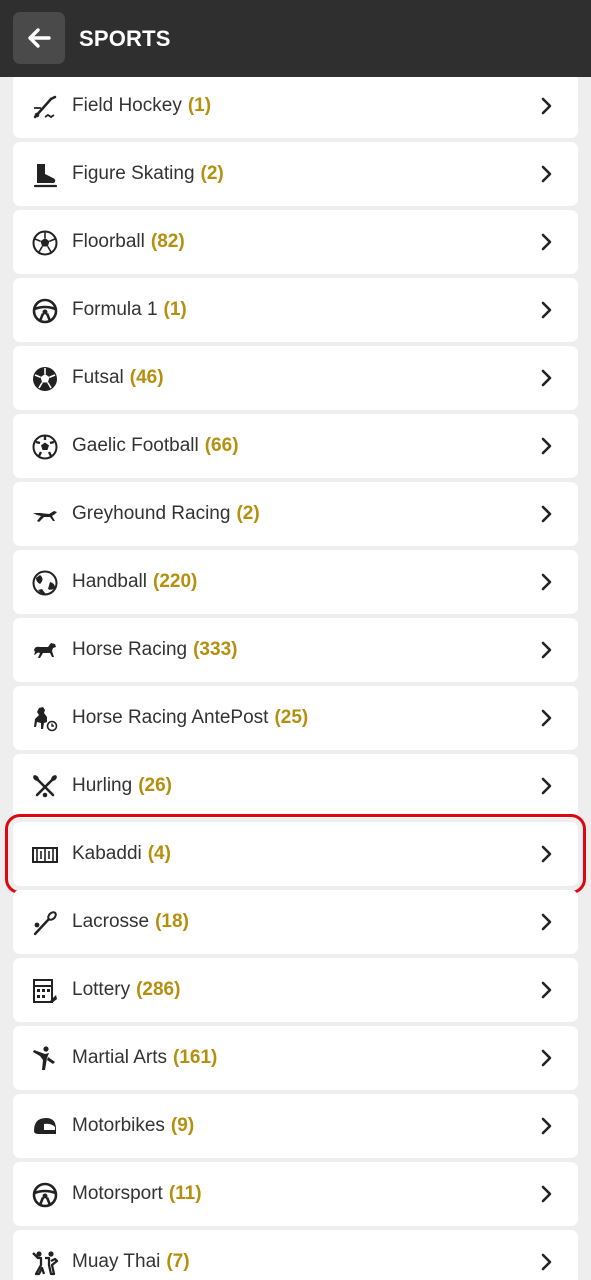 The image size is (591, 1280). Describe the element at coordinates (45, 651) in the screenshot. I see `horse-icon` at that location.